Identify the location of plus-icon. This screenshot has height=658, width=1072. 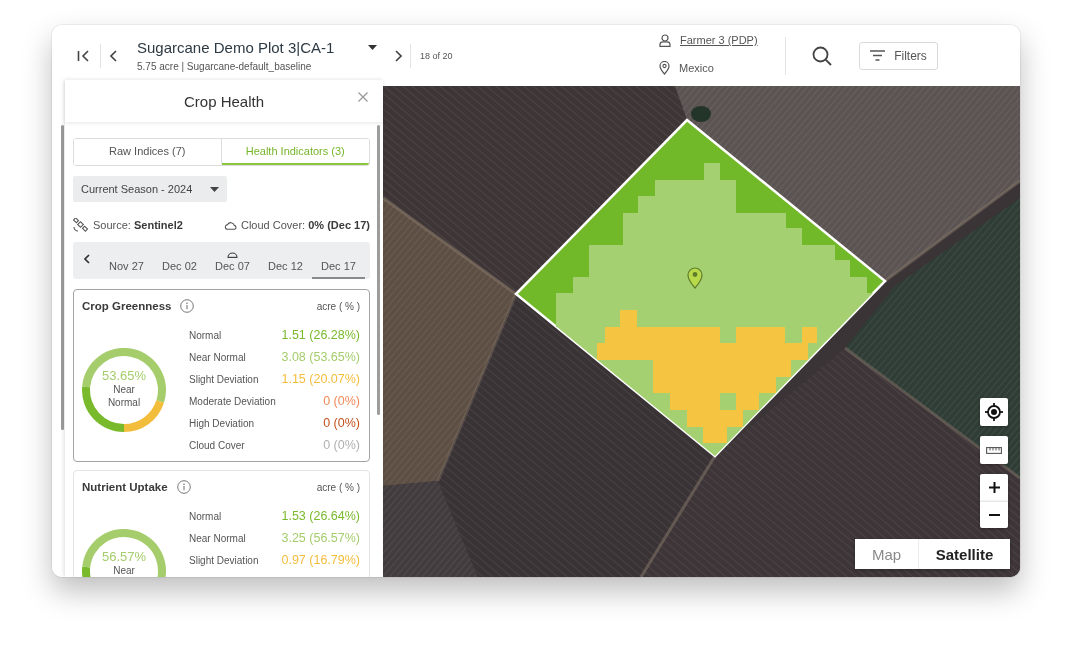
(994, 487).